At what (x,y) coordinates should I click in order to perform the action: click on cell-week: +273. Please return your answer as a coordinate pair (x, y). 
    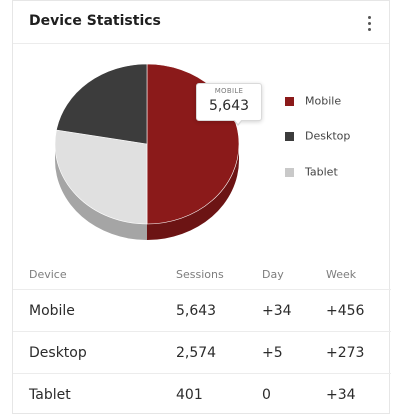
    Looking at the image, I should click on (358, 353).